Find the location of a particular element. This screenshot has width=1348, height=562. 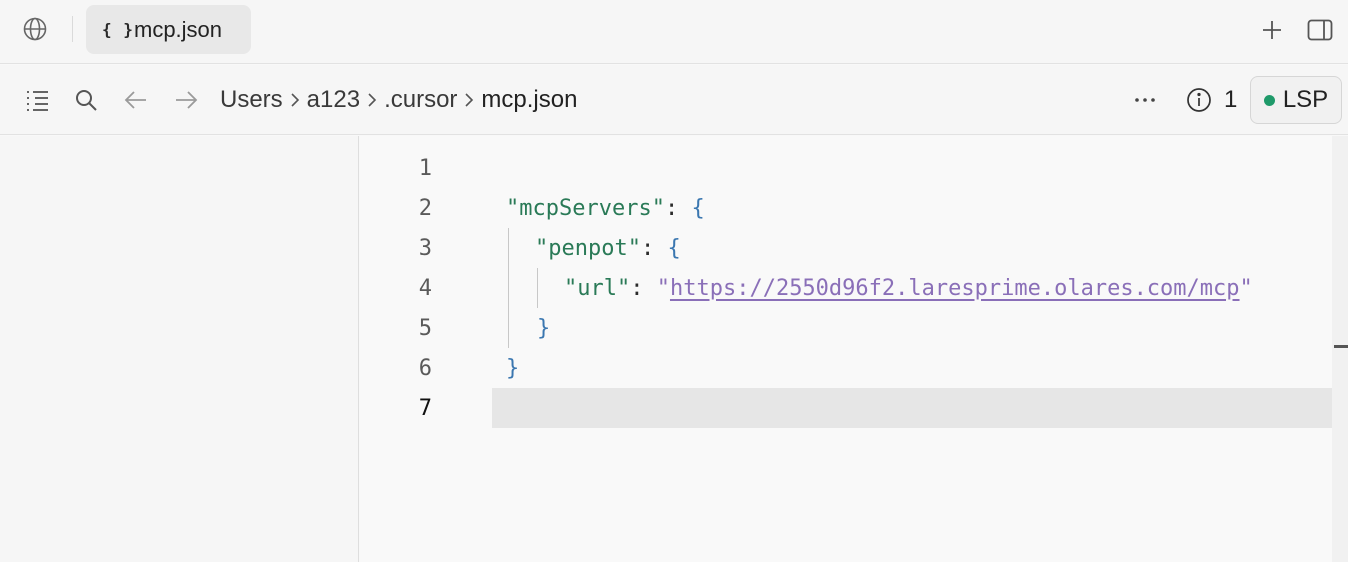

plus-icon is located at coordinates (1272, 30).